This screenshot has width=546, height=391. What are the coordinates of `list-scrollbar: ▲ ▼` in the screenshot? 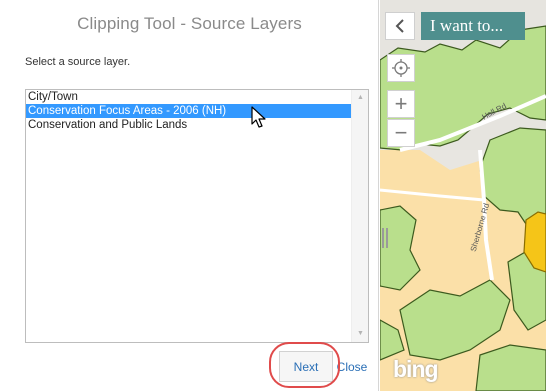 It's located at (359, 216).